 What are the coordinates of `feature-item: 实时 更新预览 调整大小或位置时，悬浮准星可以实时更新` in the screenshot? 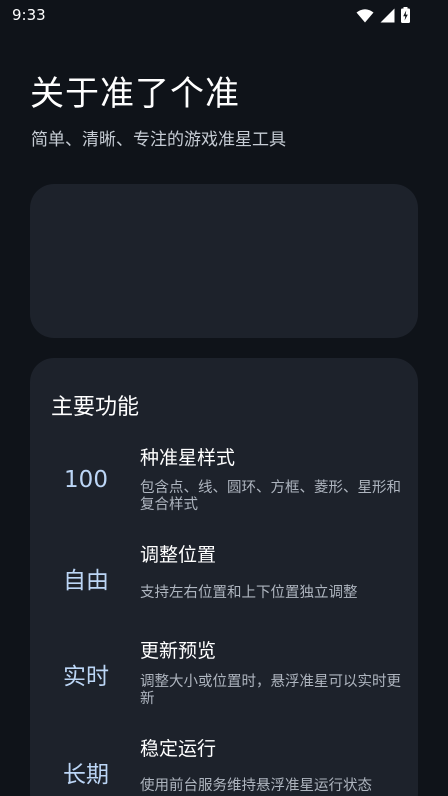 It's located at (224, 681).